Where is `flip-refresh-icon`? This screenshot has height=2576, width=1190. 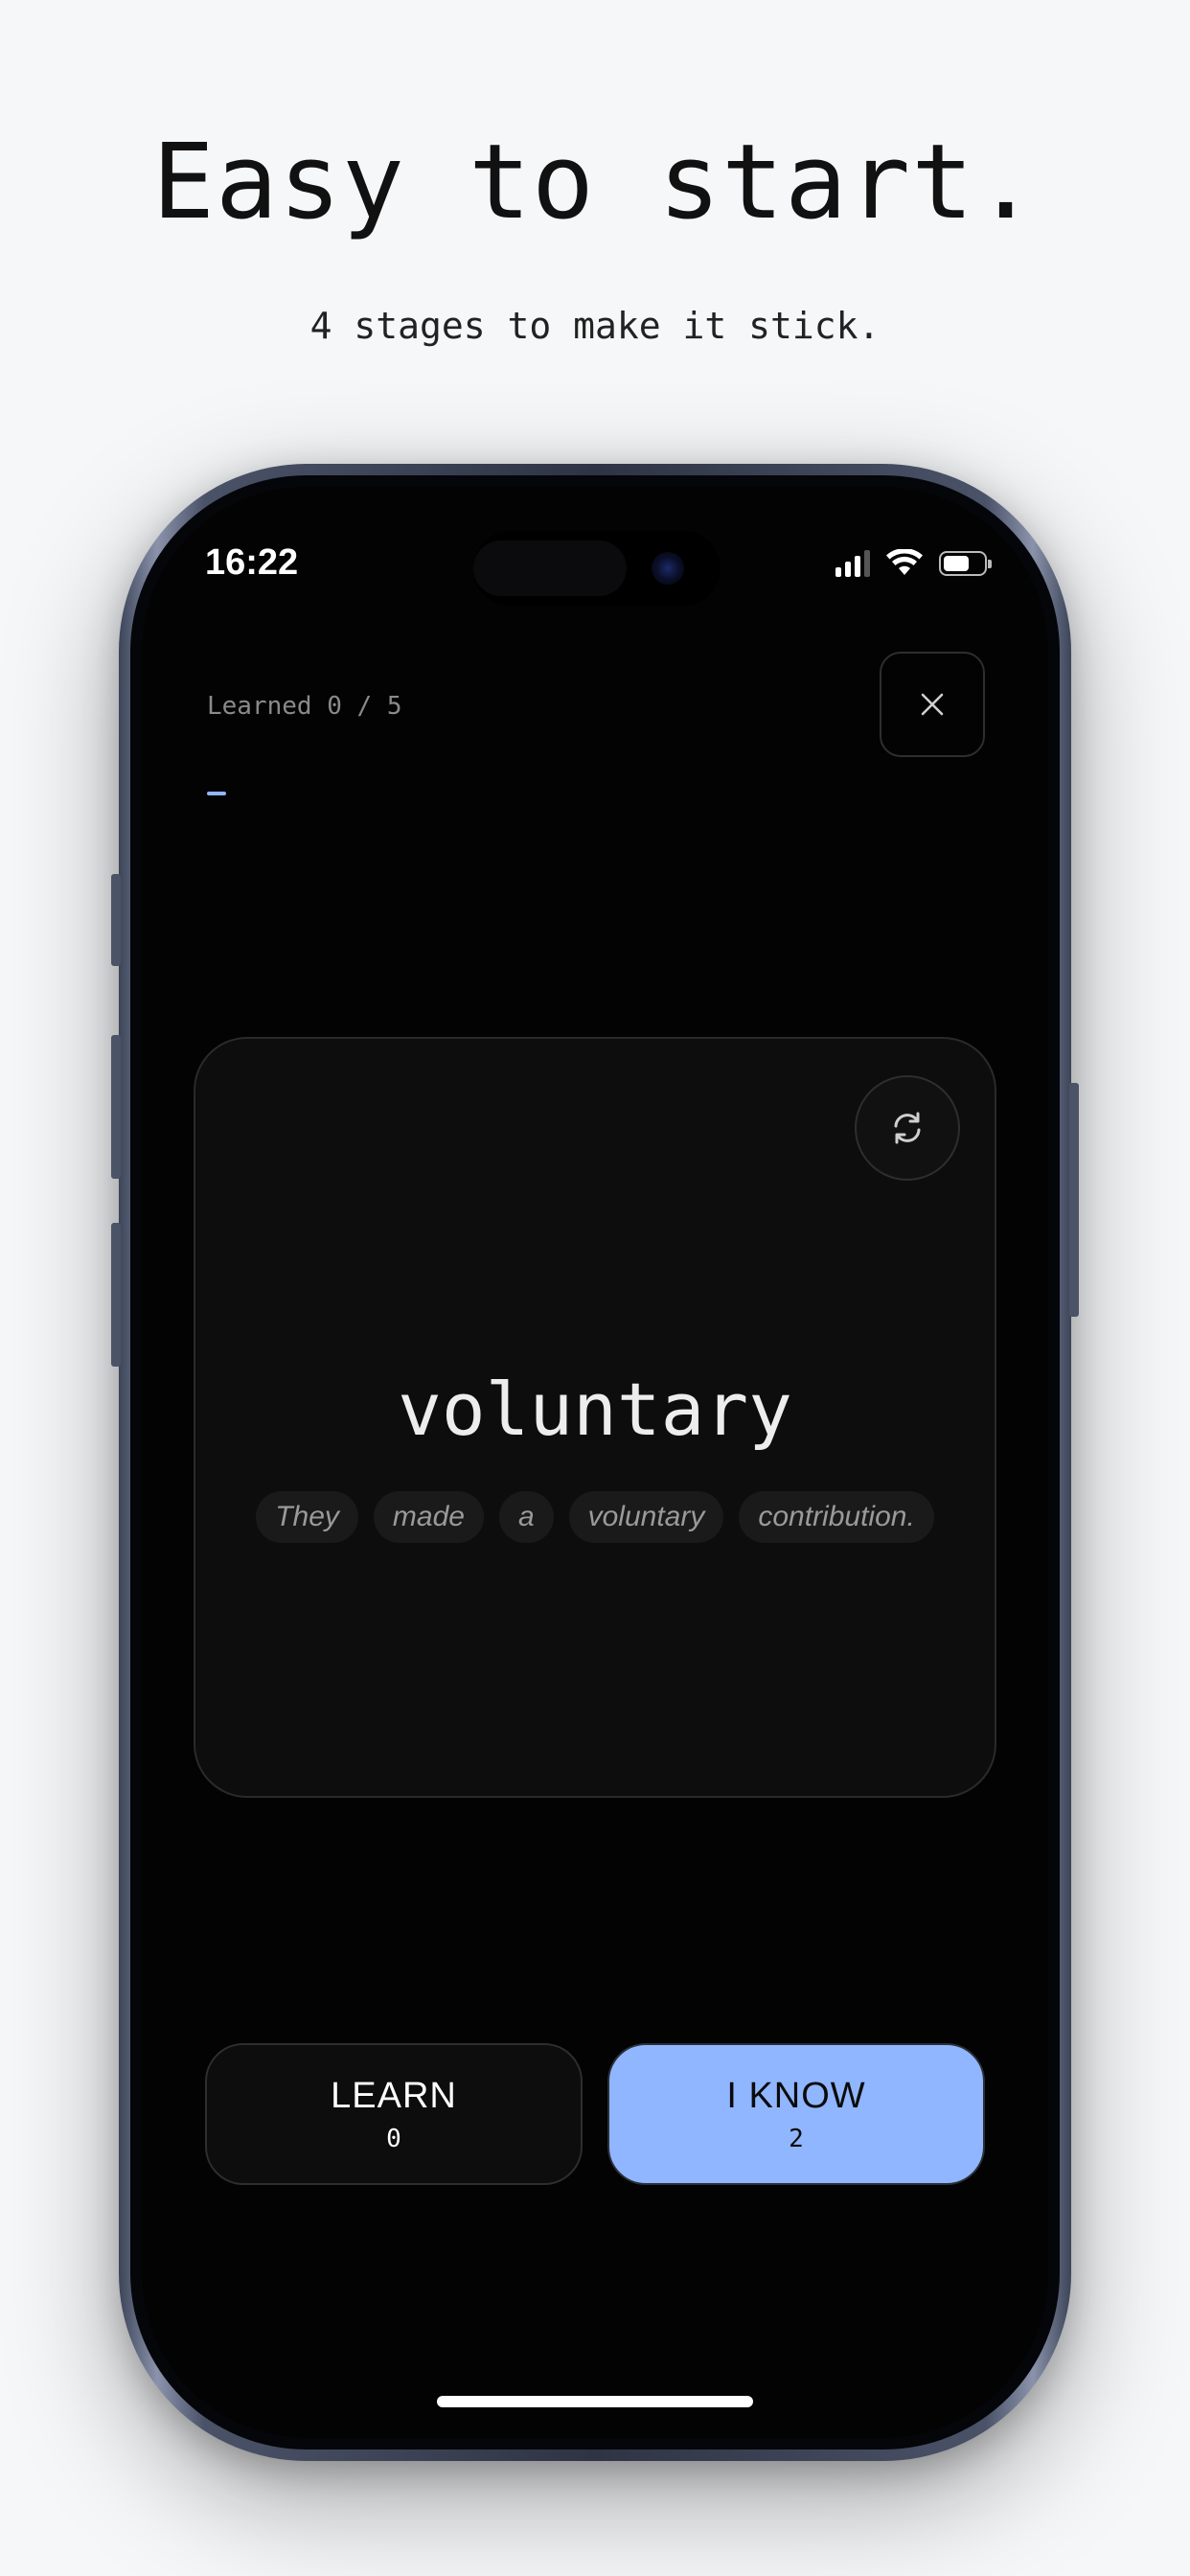 flip-refresh-icon is located at coordinates (907, 1128).